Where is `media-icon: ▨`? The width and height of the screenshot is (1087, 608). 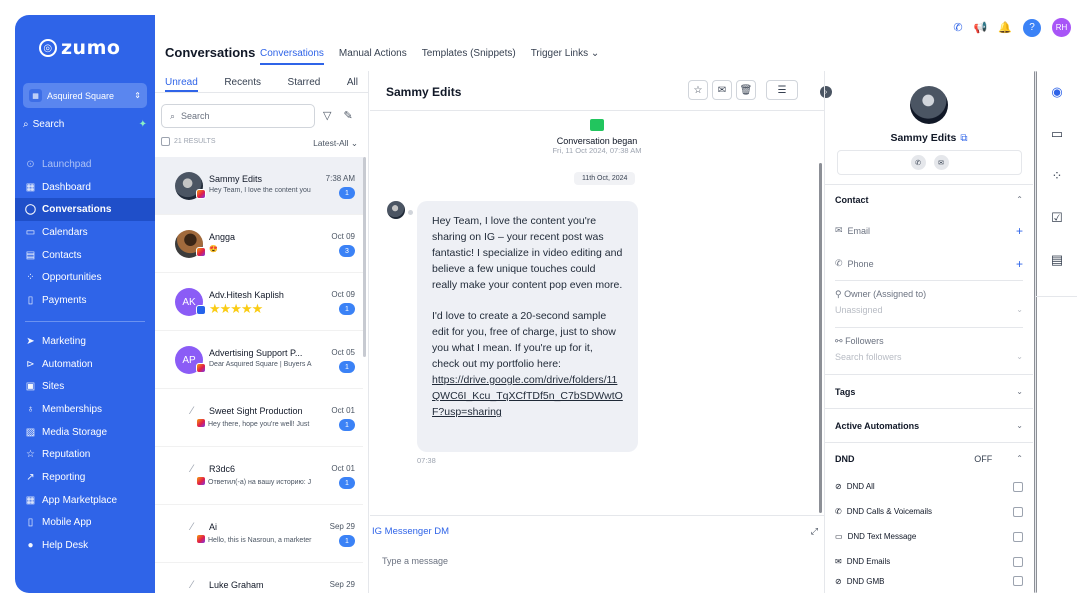
media-icon: ▨ is located at coordinates (30, 432).